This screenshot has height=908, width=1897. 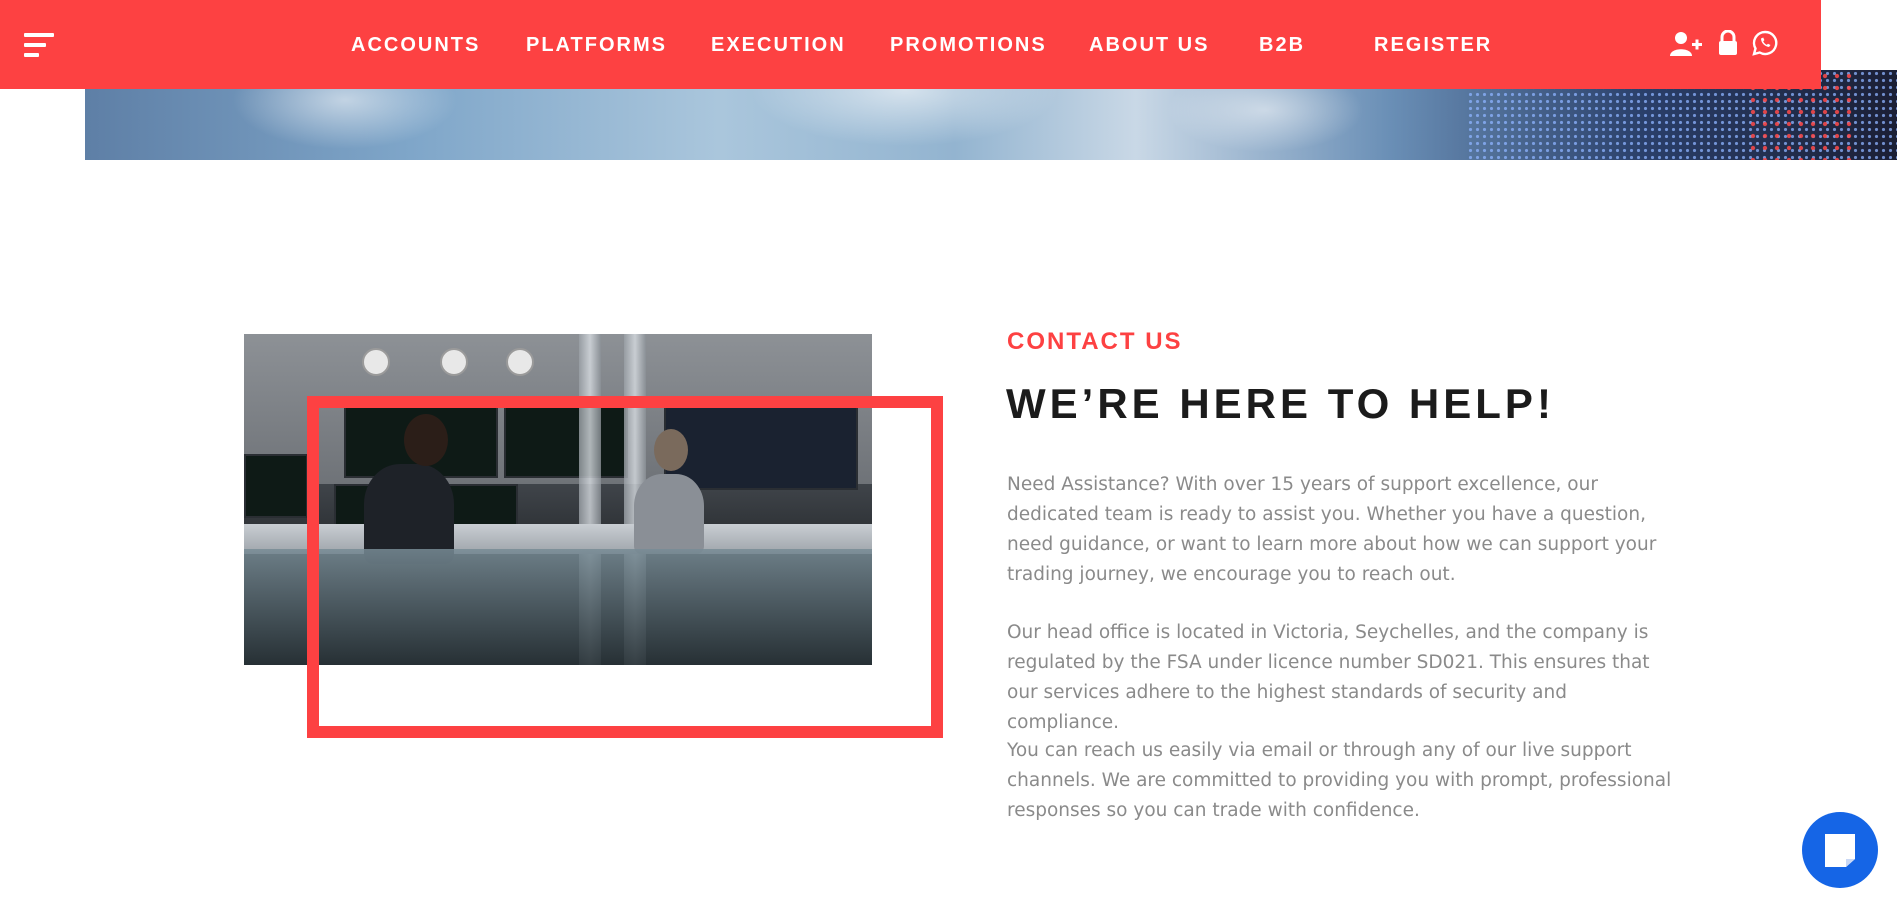 What do you see at coordinates (596, 45) in the screenshot?
I see `nav-item-platforms: PLATFORMS` at bounding box center [596, 45].